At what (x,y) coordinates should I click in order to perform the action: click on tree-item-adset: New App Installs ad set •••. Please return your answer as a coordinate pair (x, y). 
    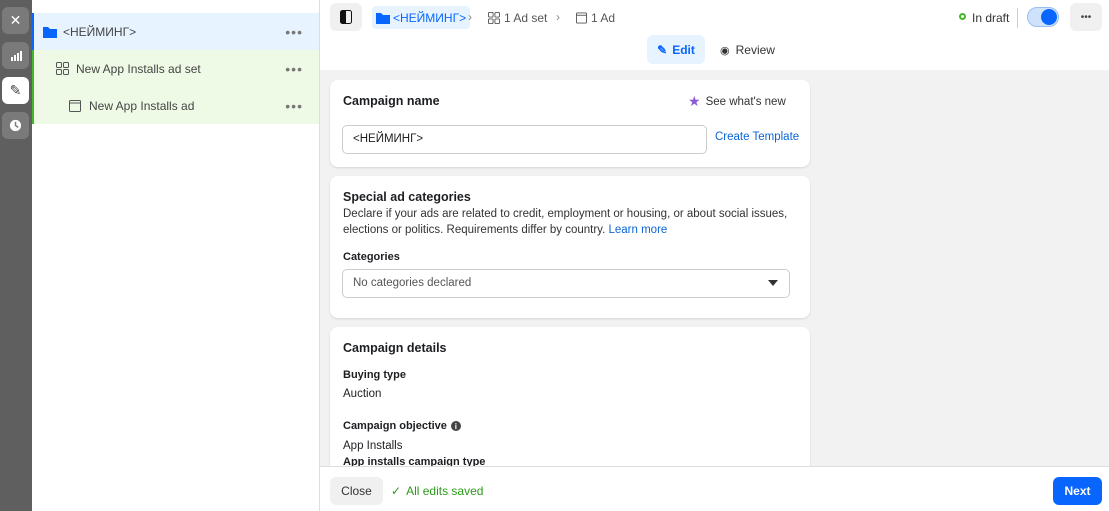
    Looking at the image, I should click on (175, 68).